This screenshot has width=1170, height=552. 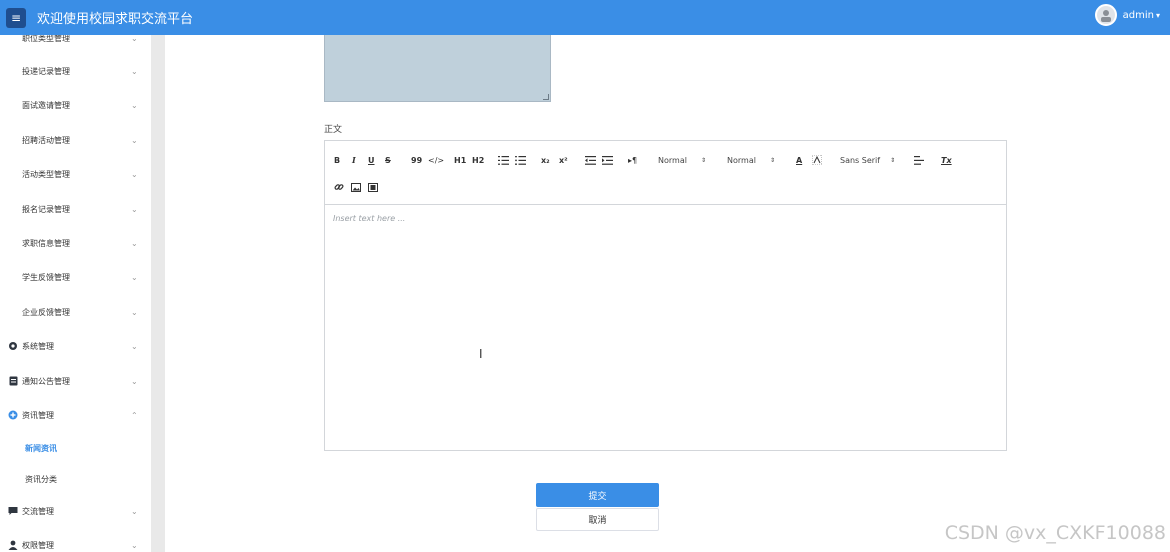 I want to click on font-select-value: Sans Serif, so click(x=860, y=160).